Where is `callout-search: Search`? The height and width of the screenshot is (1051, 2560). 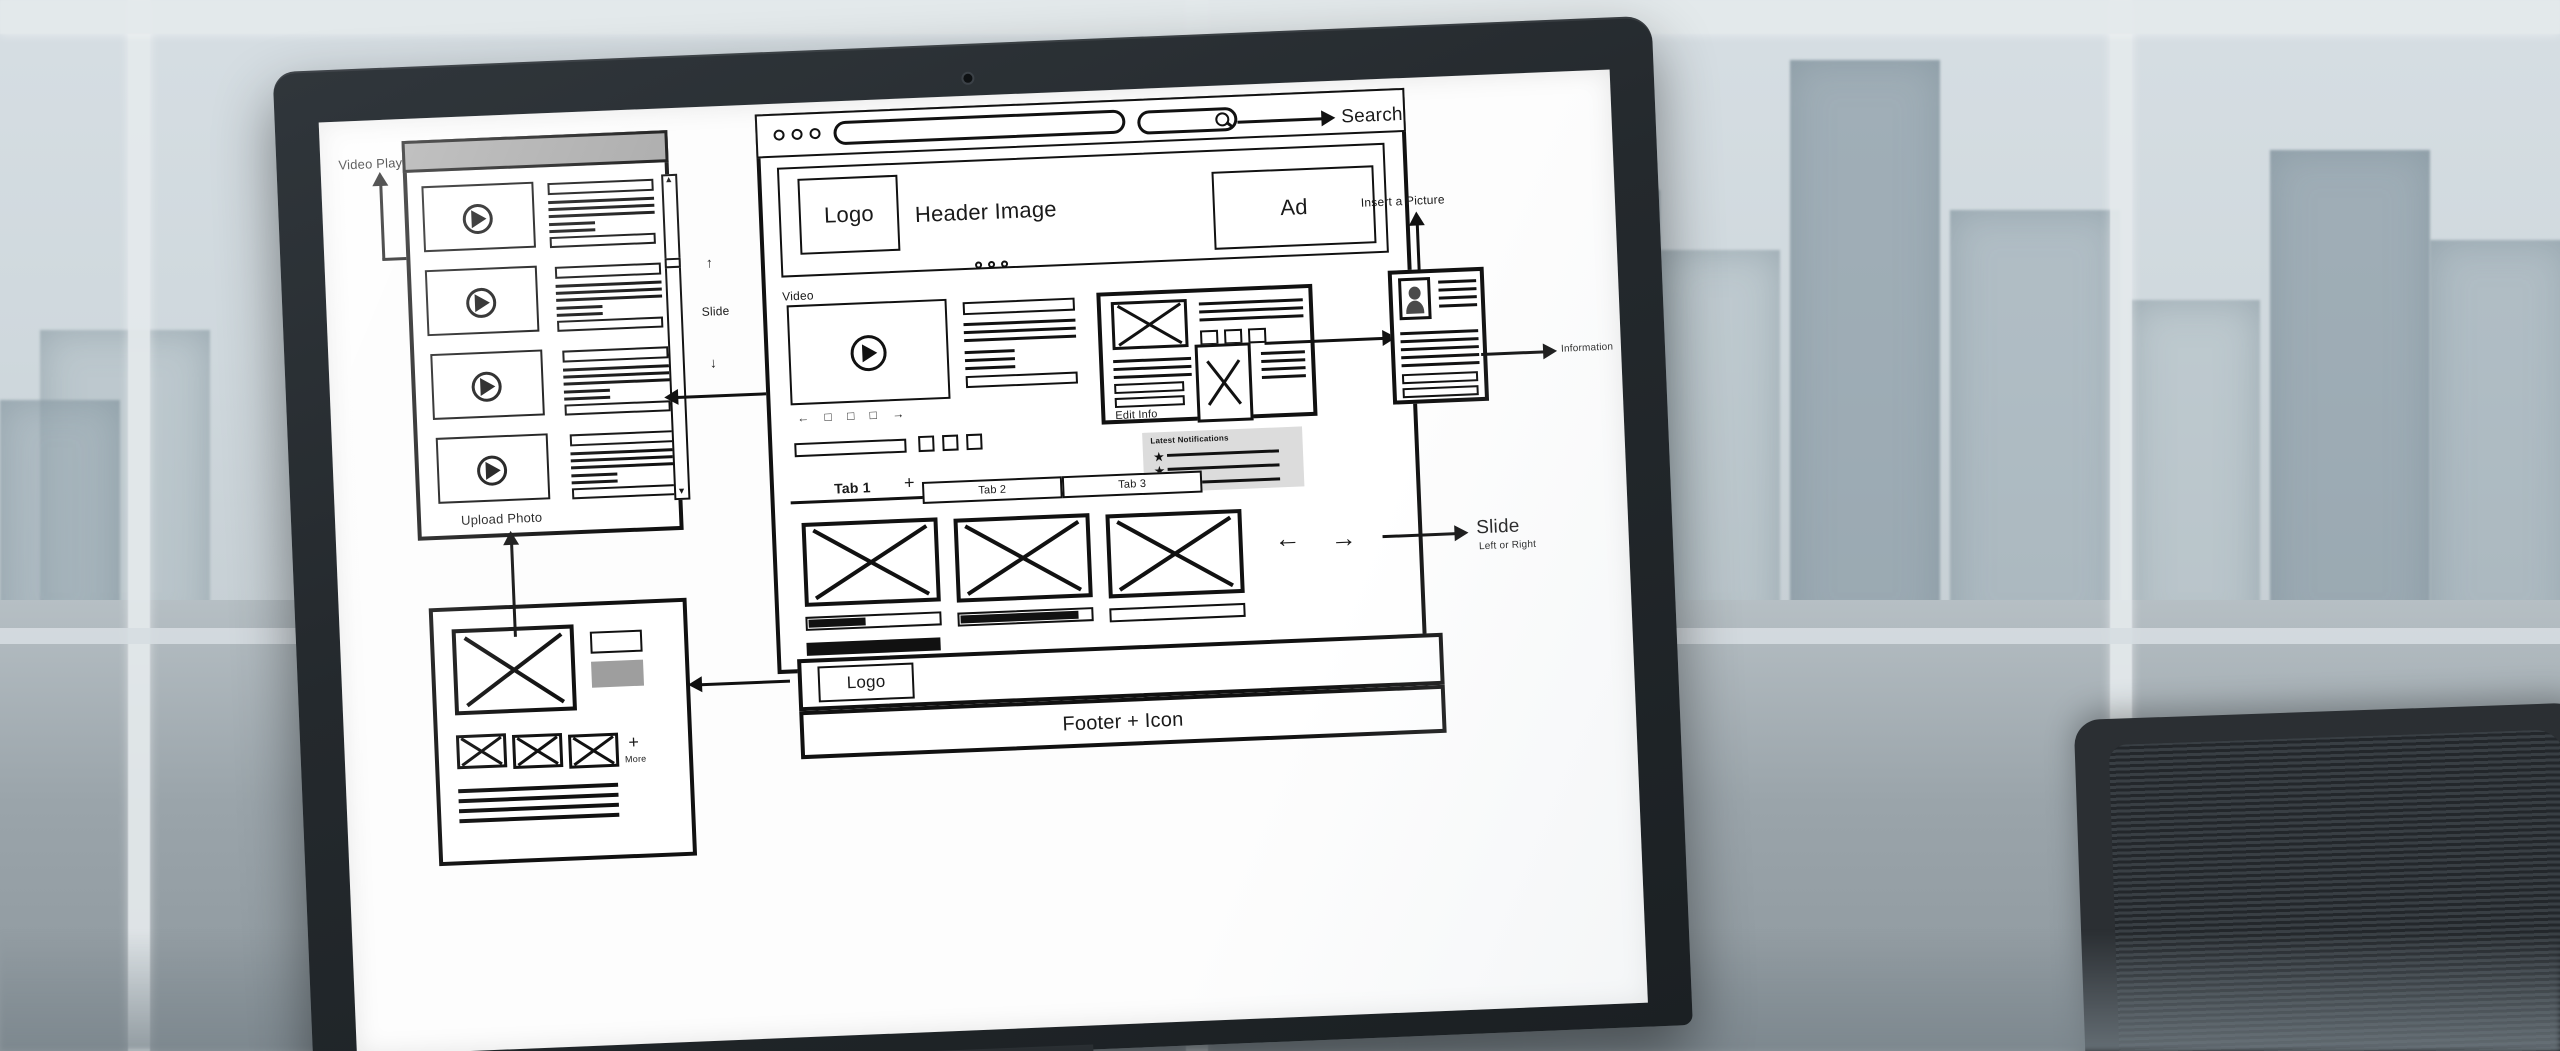
callout-search: Search is located at coordinates (1372, 115).